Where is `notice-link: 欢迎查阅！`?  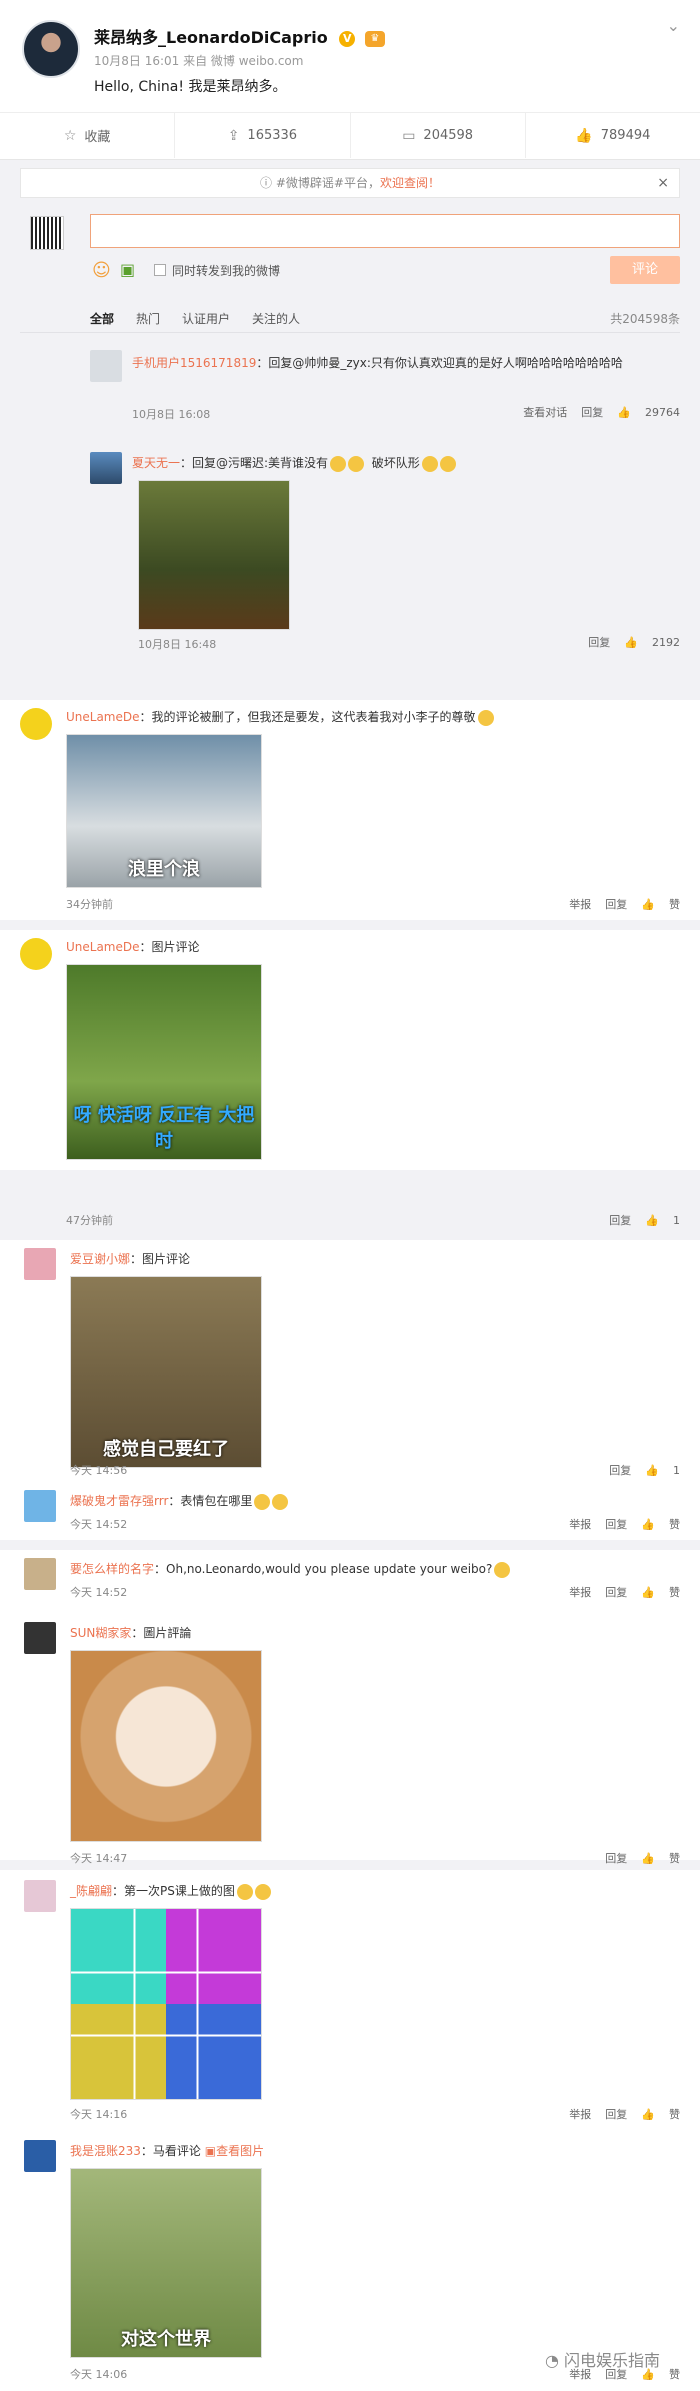 notice-link: 欢迎查阅！ is located at coordinates (410, 183).